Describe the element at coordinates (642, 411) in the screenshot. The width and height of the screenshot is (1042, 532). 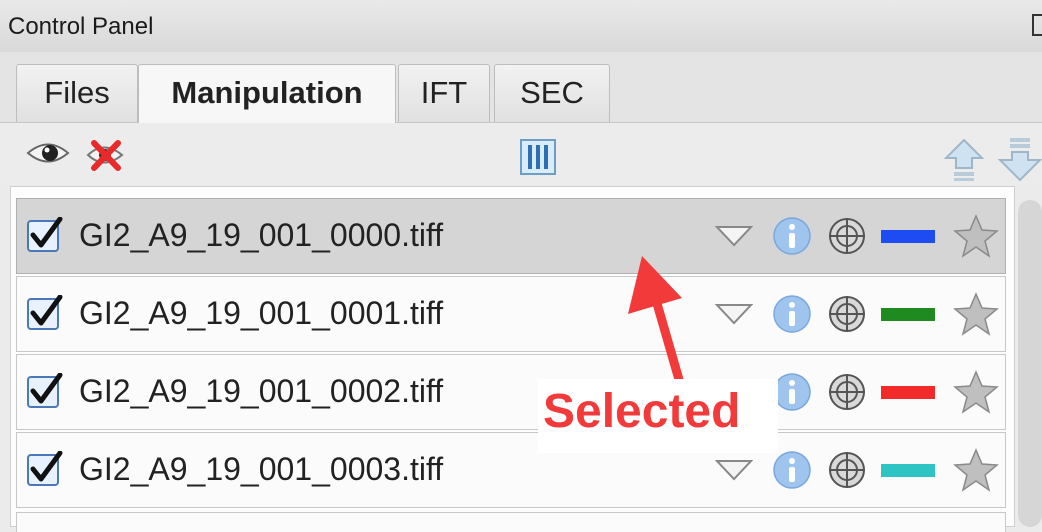
I see `annotation-label: Selected` at that location.